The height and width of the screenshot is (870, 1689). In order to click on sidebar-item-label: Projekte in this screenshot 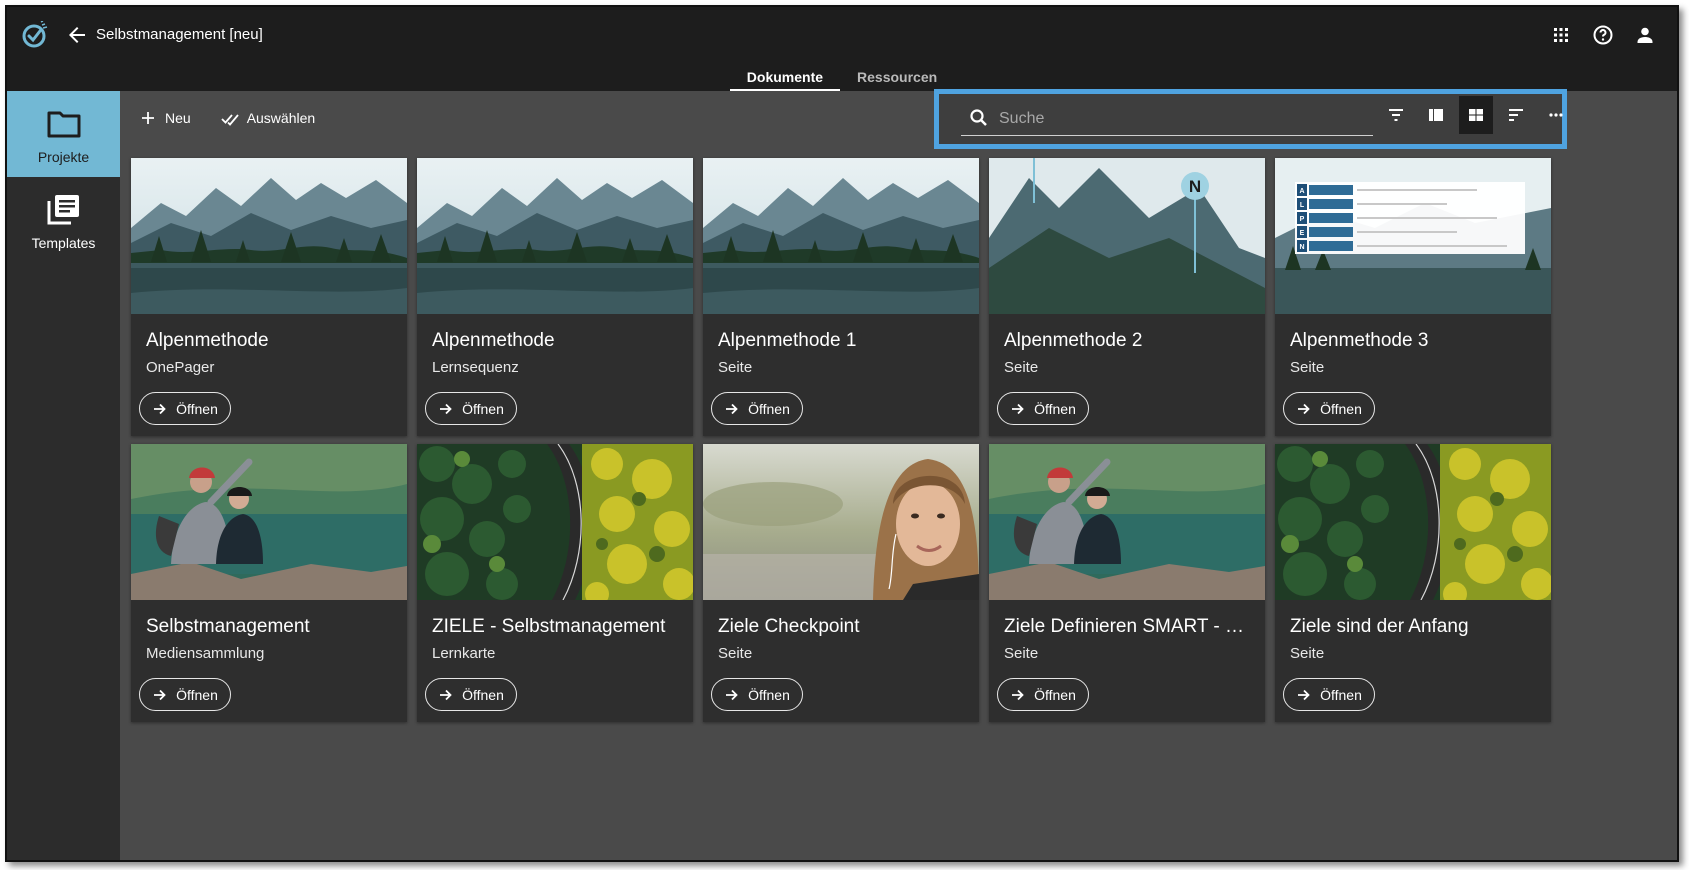, I will do `click(63, 157)`.